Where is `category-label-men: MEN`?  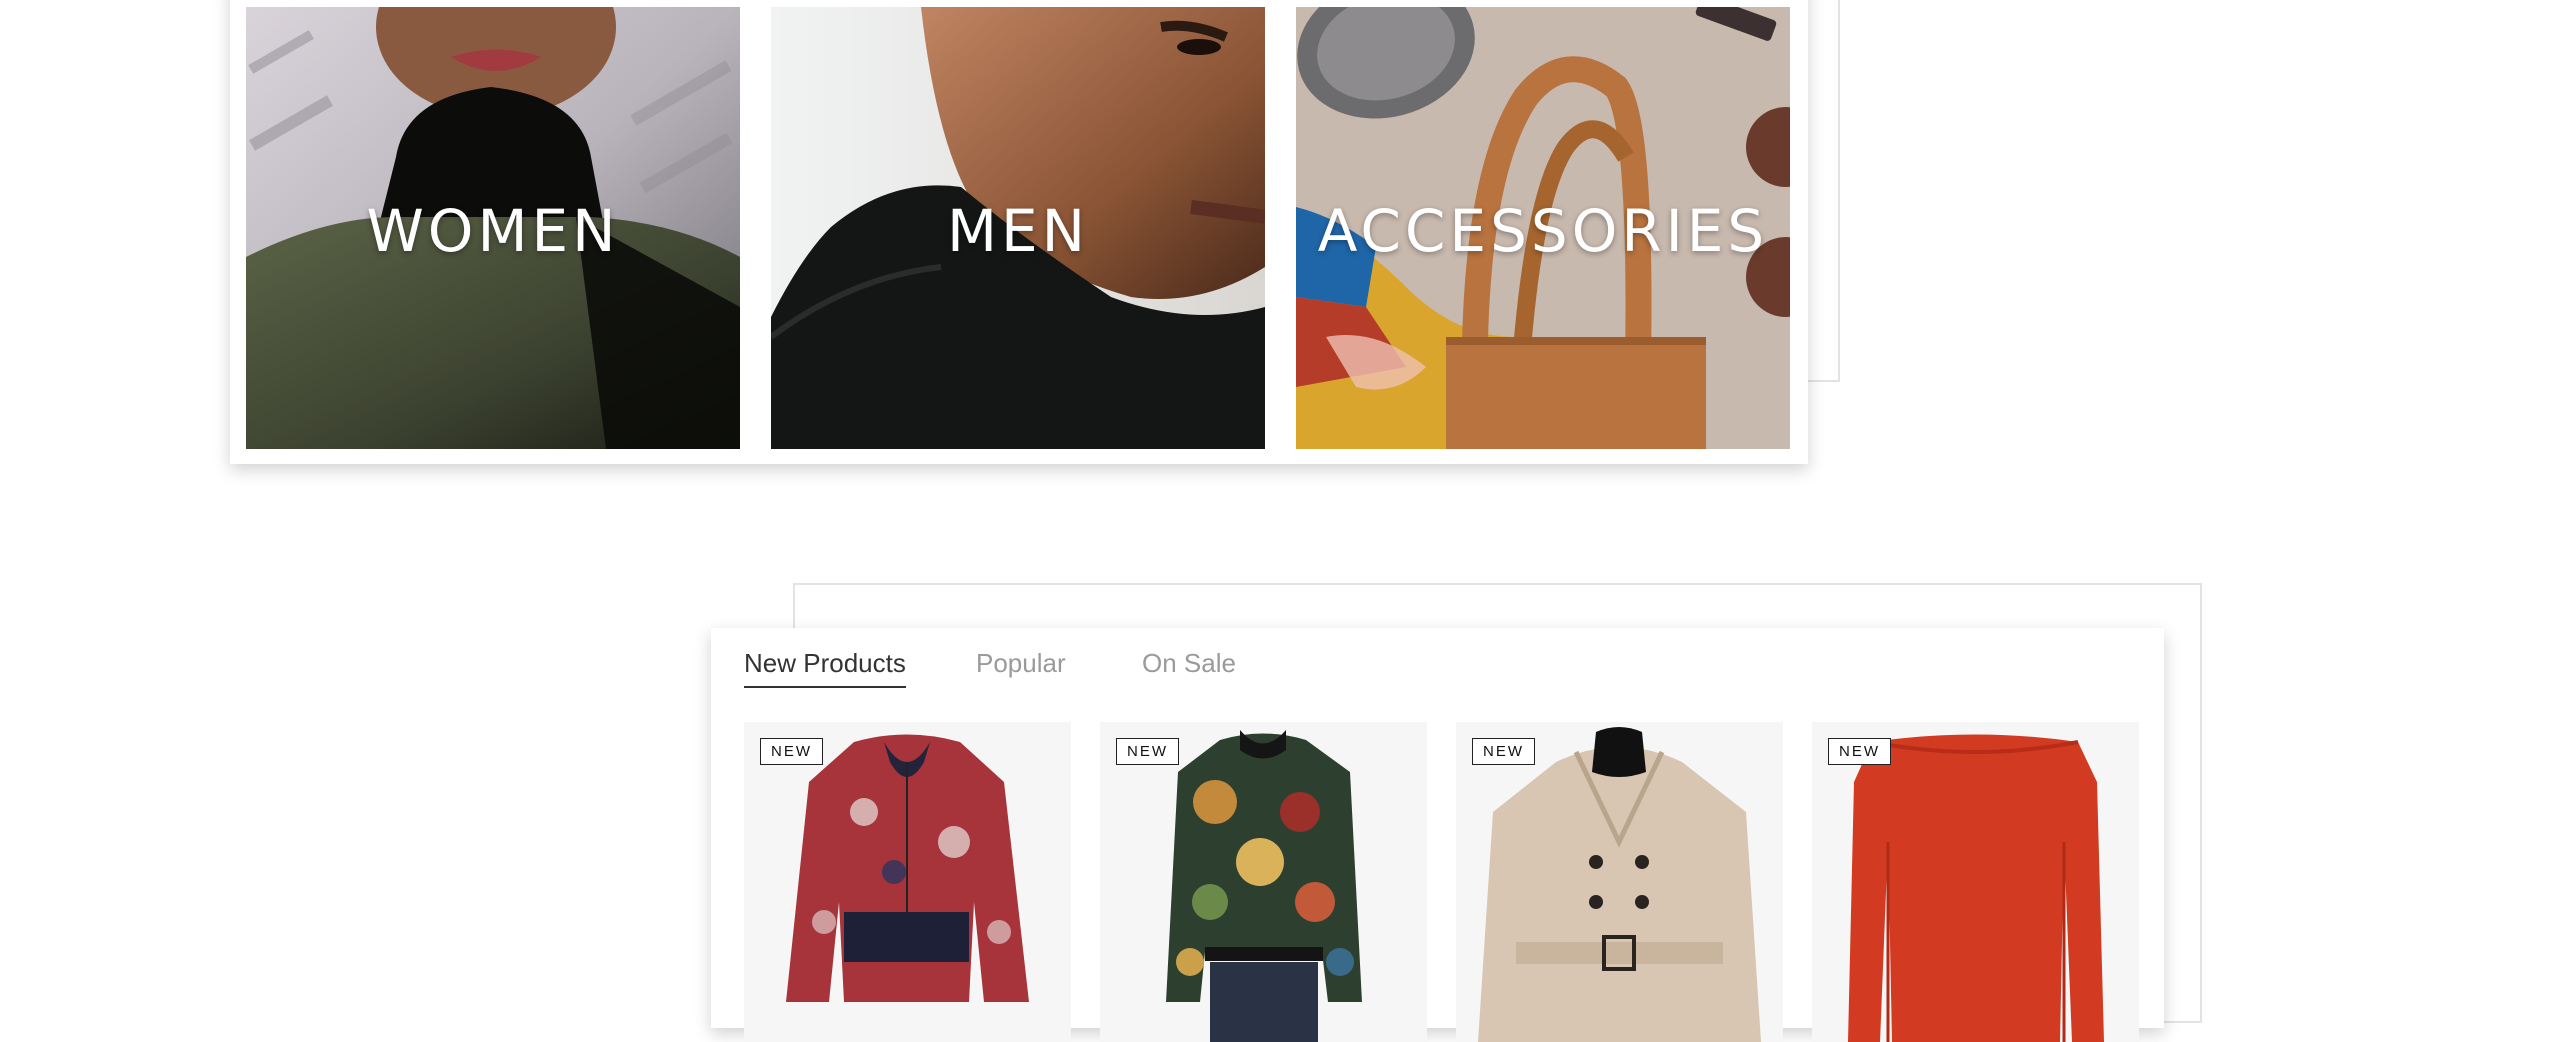
category-label-men: MEN is located at coordinates (1018, 231).